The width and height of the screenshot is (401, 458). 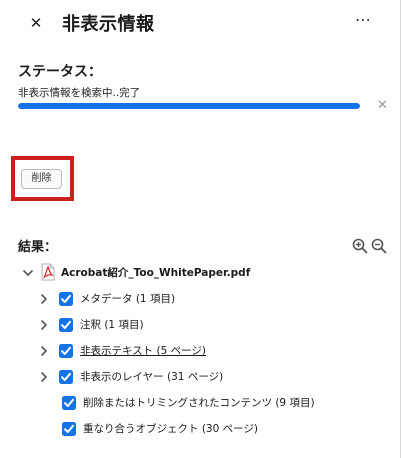 I want to click on more-options-icon: ⋯, so click(x=363, y=19).